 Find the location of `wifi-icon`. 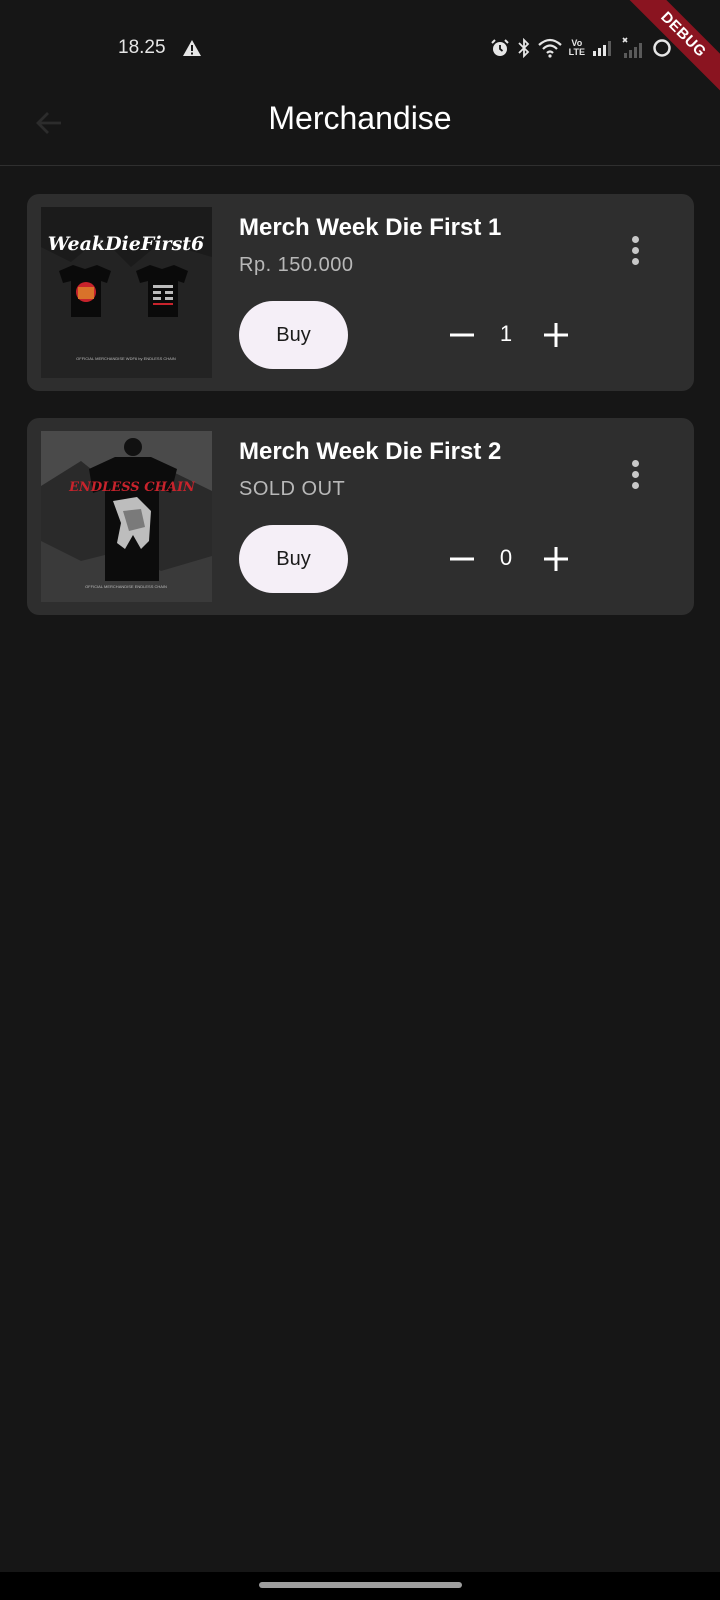

wifi-icon is located at coordinates (549, 48).